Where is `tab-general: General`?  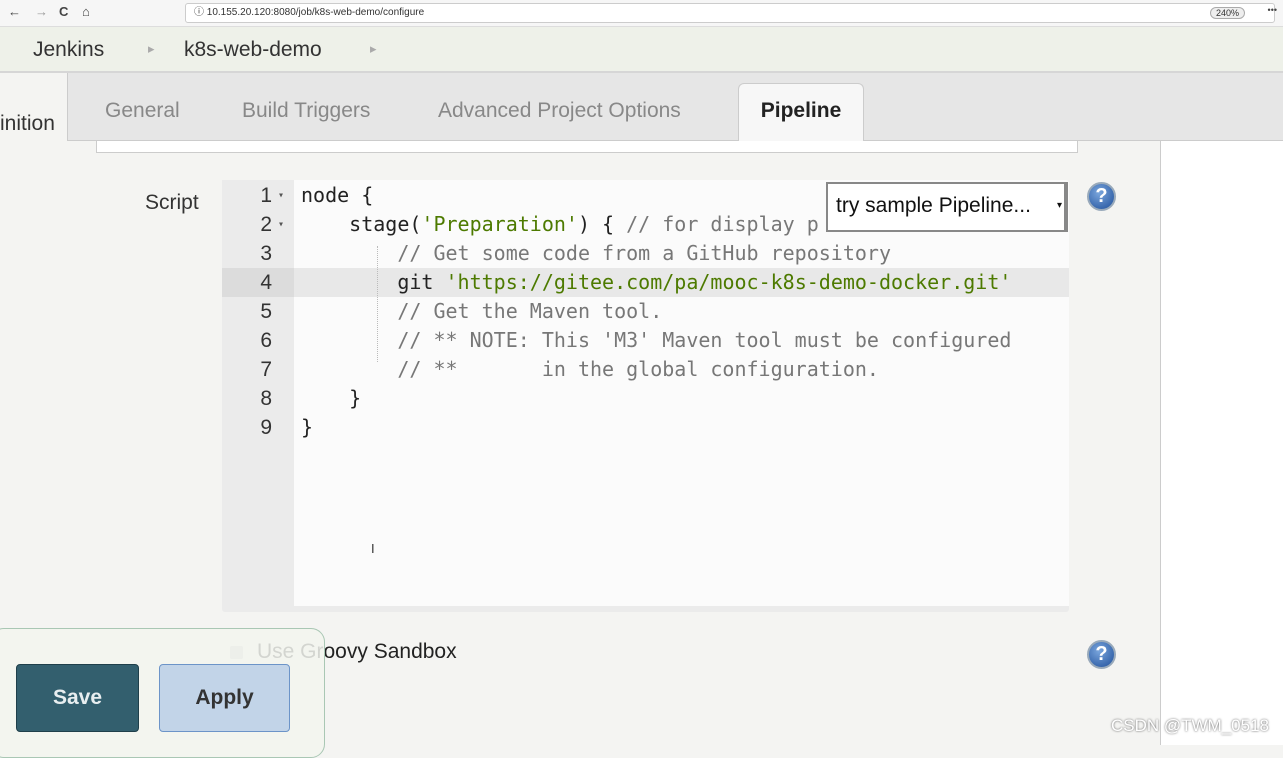 tab-general: General is located at coordinates (142, 111).